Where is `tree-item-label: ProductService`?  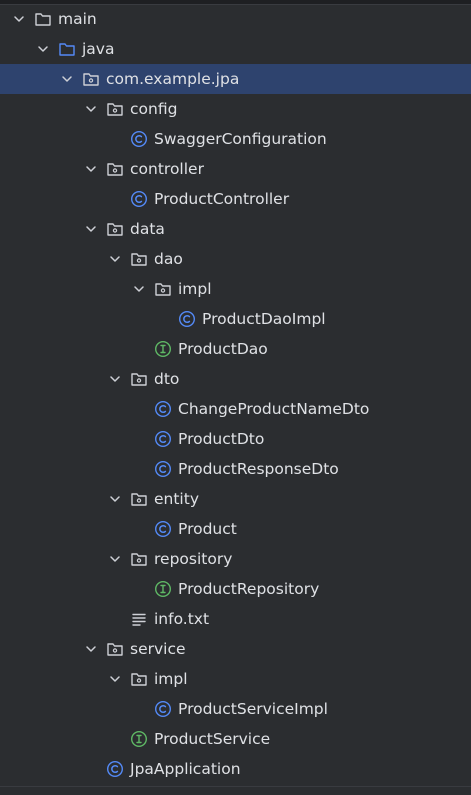 tree-item-label: ProductService is located at coordinates (212, 739).